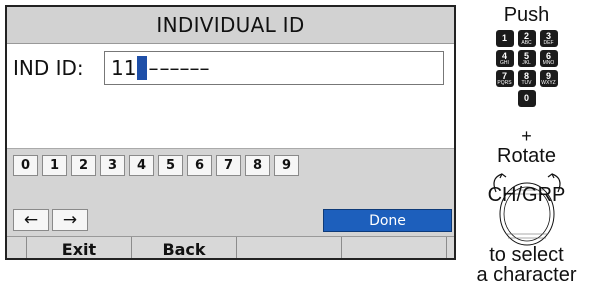 The height and width of the screenshot is (289, 593). I want to click on id-row: IND ID:, so click(45, 68).